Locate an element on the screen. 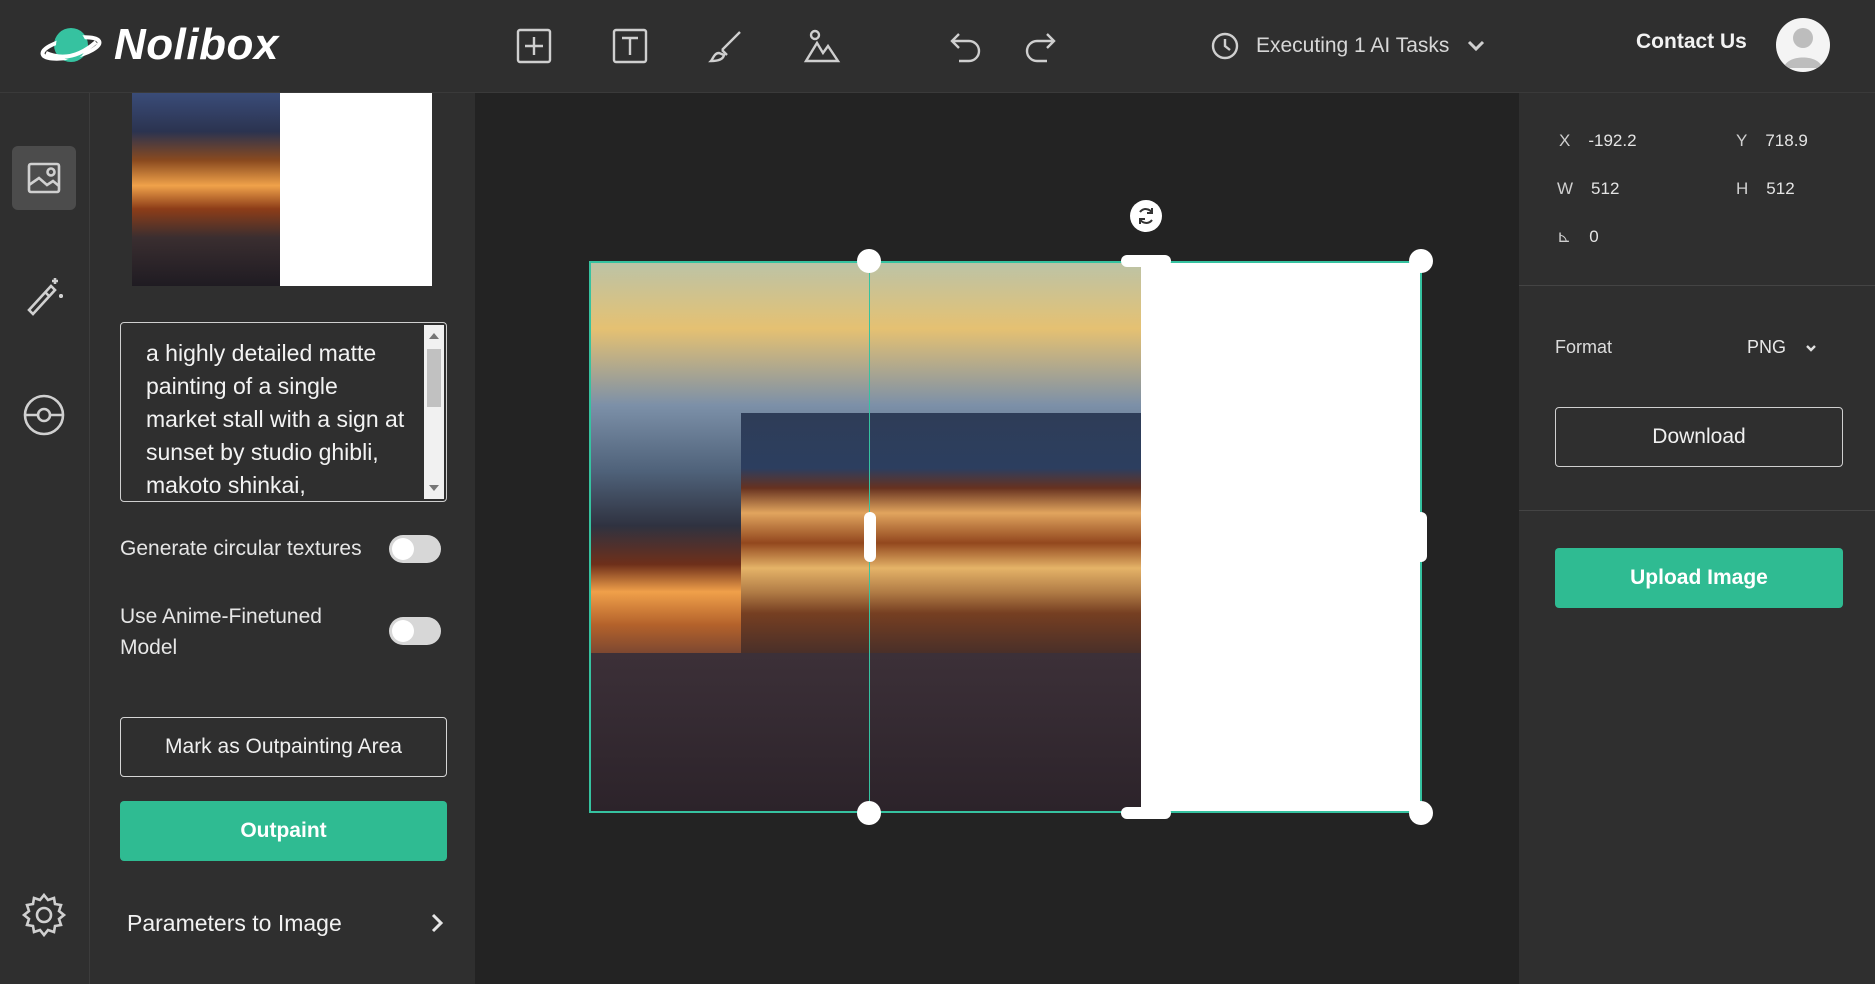 The image size is (1875, 984). brush-icon is located at coordinates (724, 47).